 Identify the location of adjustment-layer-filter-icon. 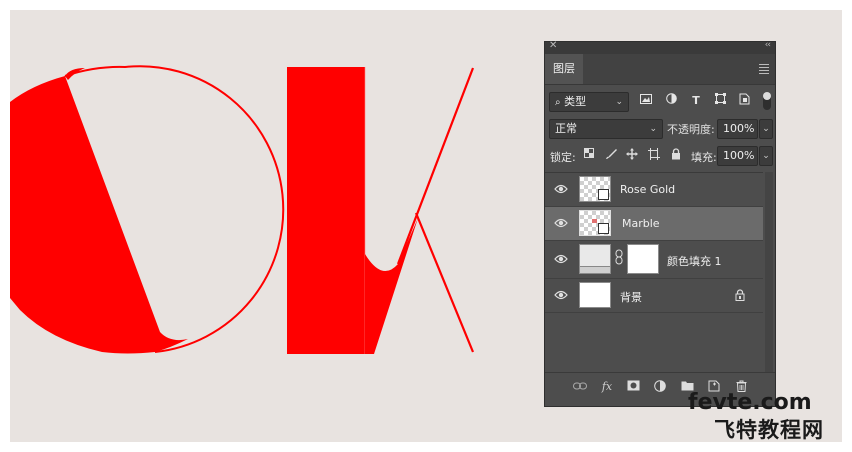
(671, 101).